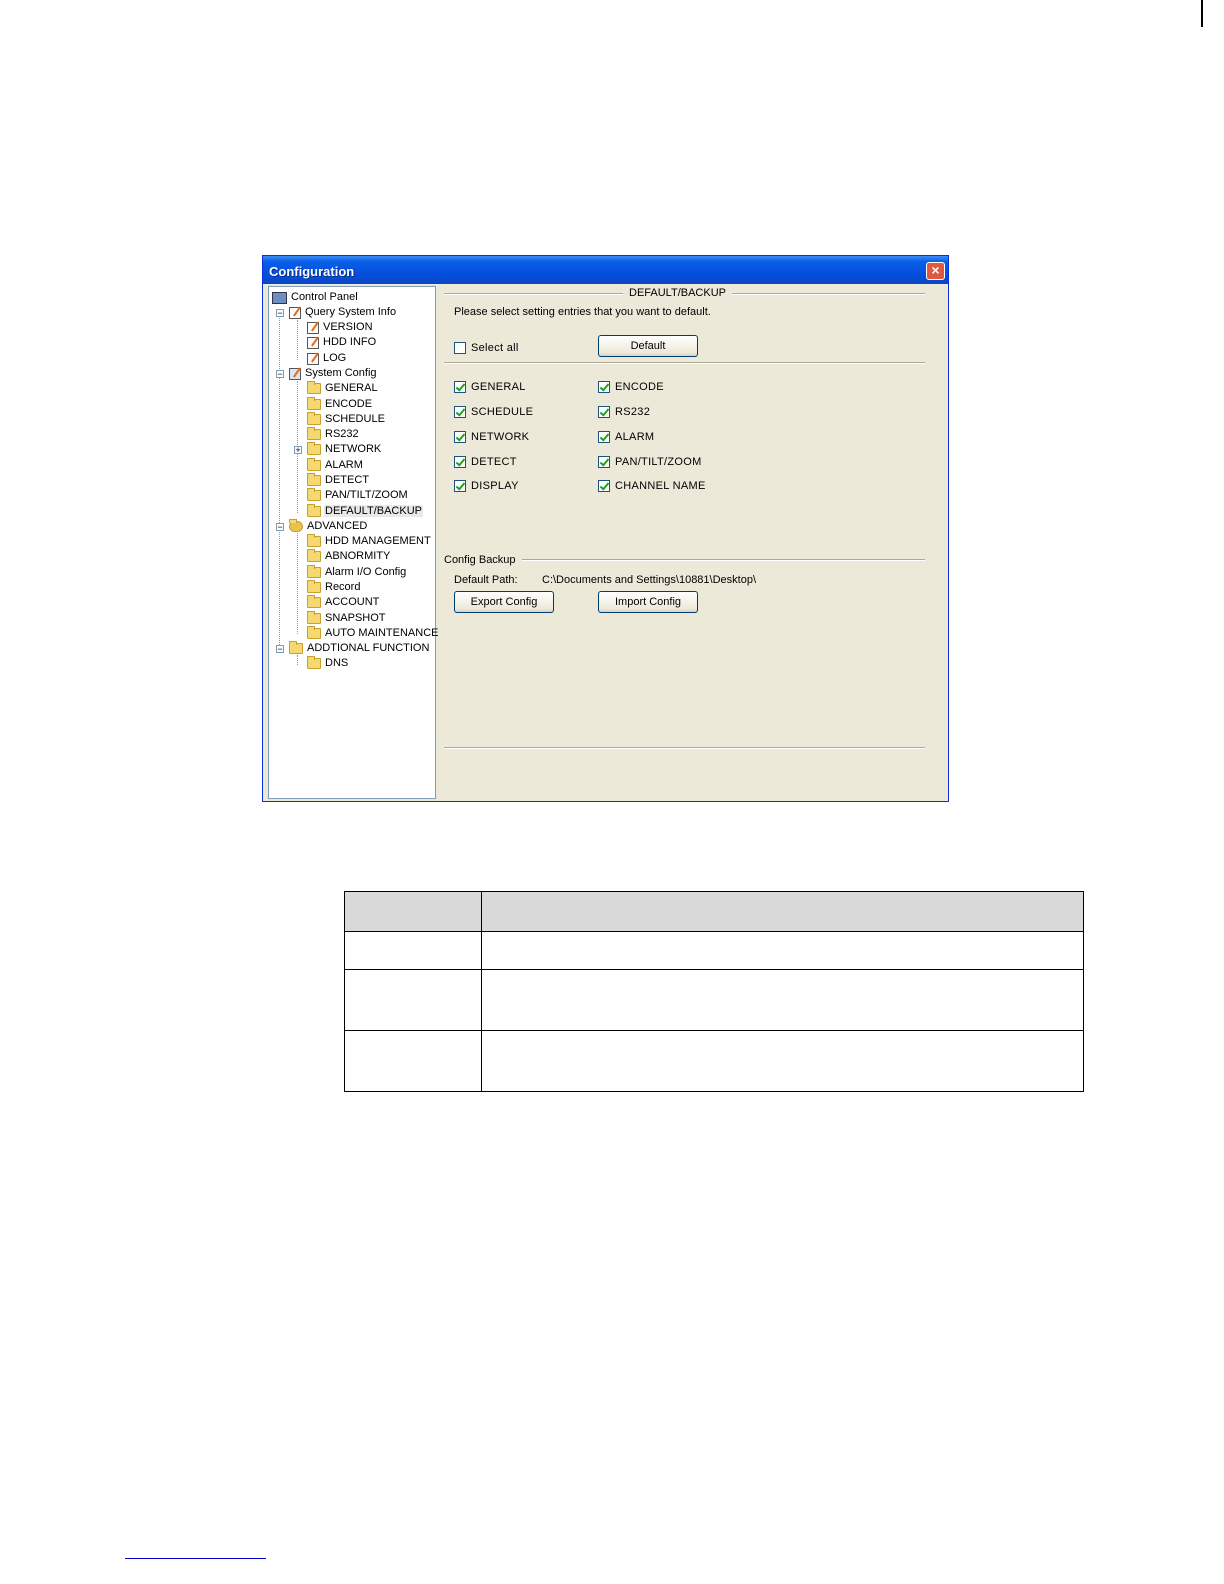 This screenshot has width=1224, height=1584. I want to click on tree-item-alarm: ALARM, so click(335, 465).